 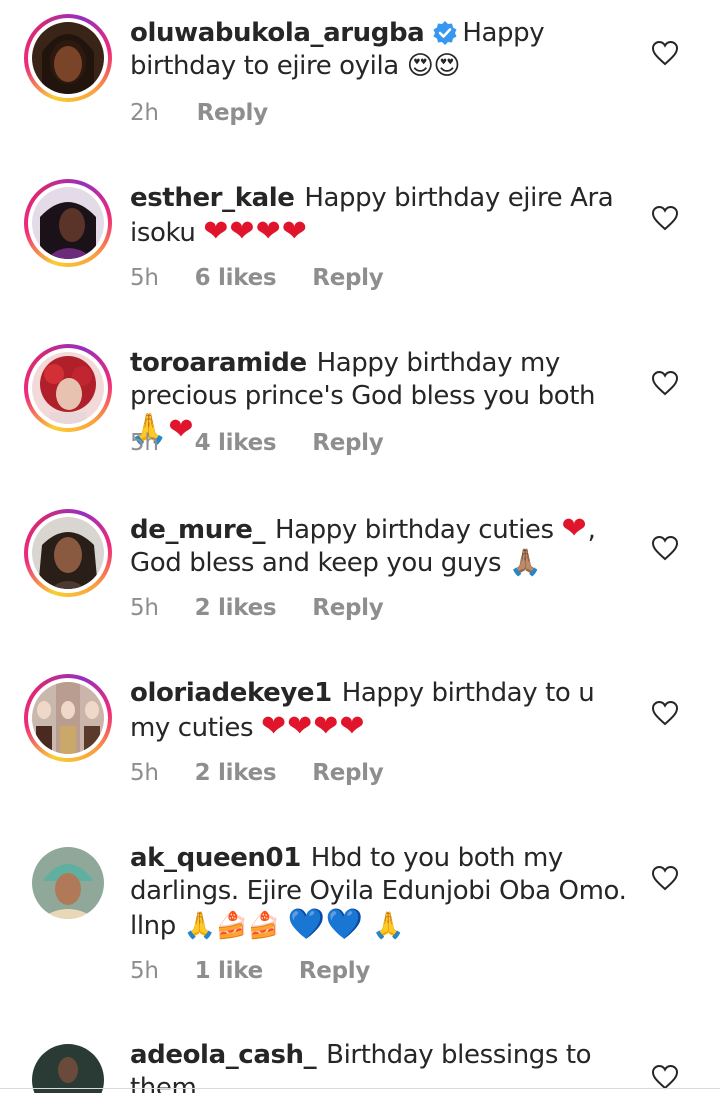 I want to click on emoji: 🙏, so click(x=388, y=926).